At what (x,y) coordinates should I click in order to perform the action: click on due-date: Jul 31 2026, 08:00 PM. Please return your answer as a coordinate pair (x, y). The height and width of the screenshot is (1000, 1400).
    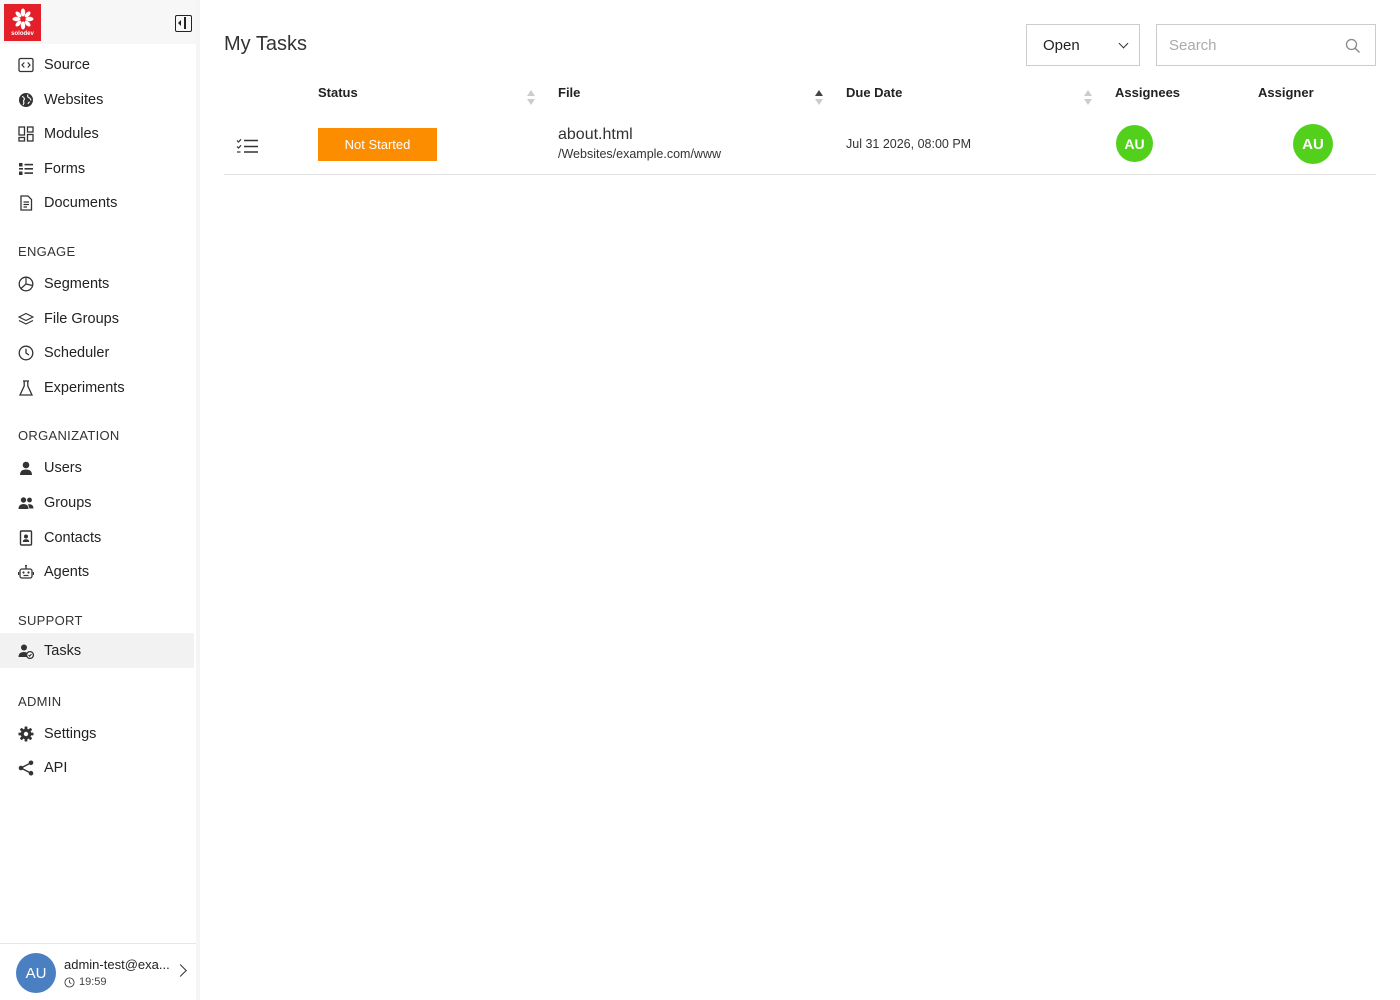
    Looking at the image, I should click on (909, 144).